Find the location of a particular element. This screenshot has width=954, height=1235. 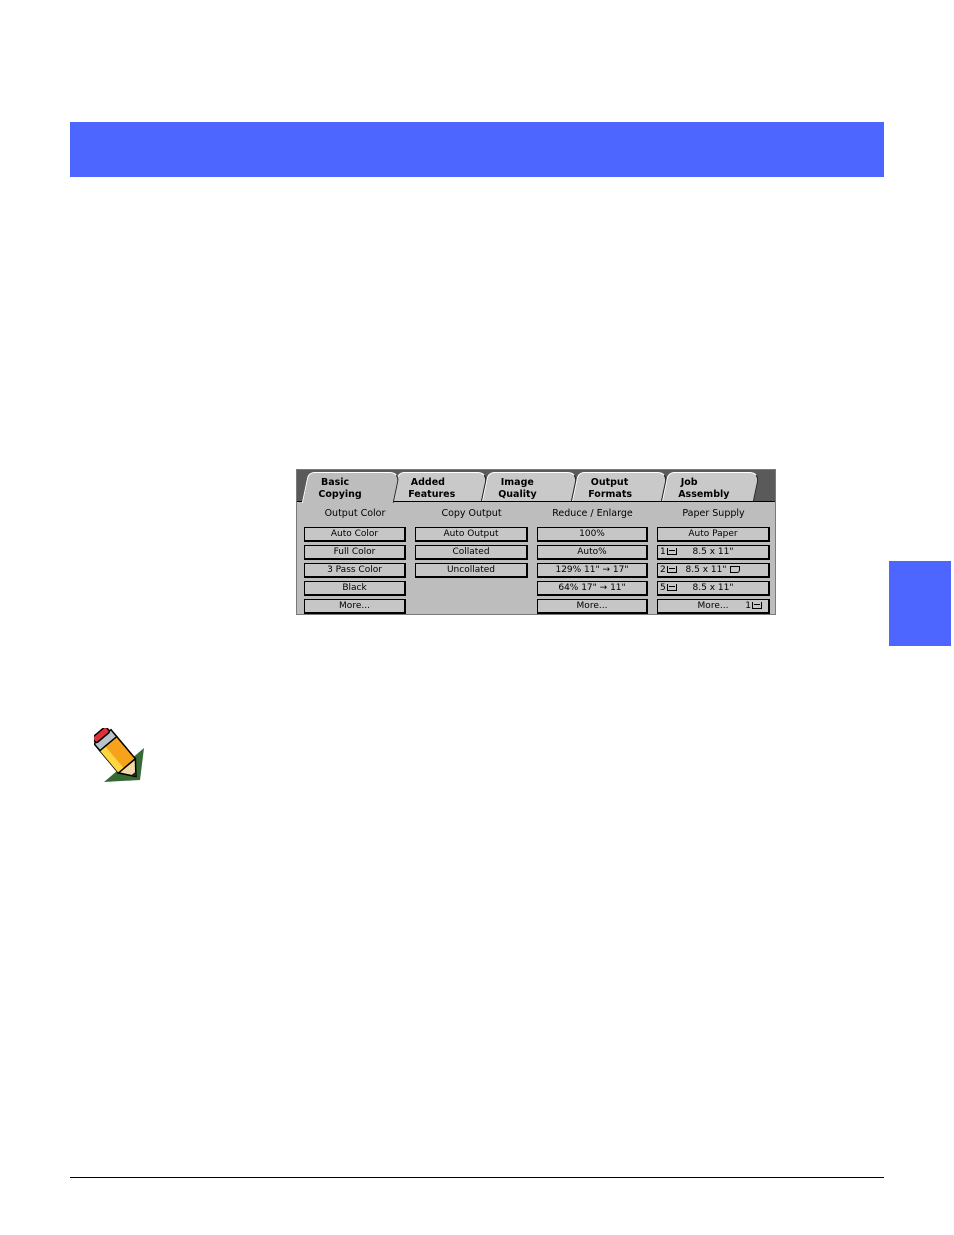

auto-paper-button: Auto Paper is located at coordinates (713, 534).